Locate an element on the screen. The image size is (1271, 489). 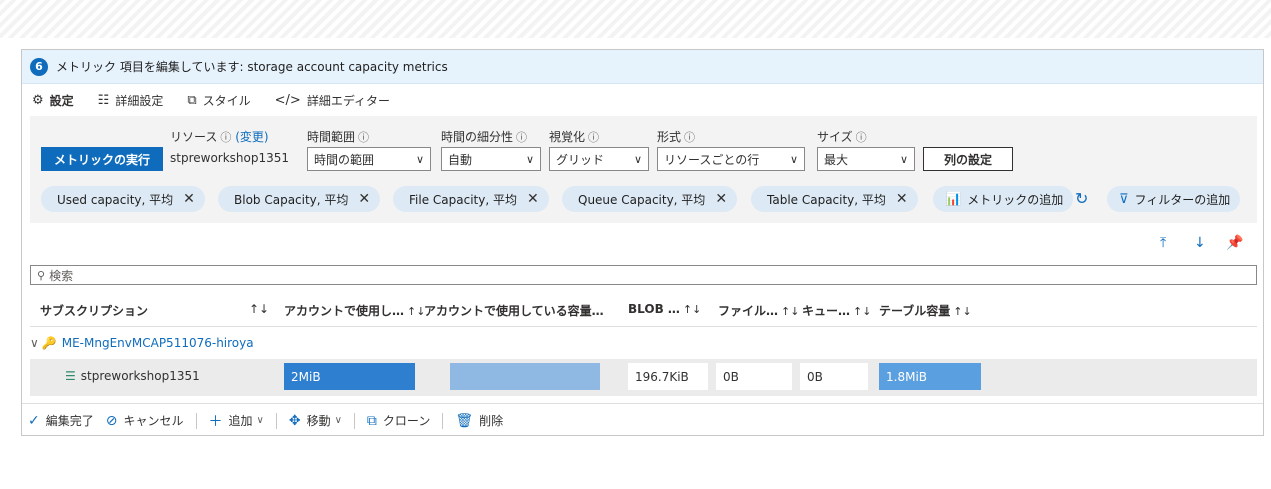
column-header-used-capacity: アカウントで使用し… ↑↓ is located at coordinates (354, 310).